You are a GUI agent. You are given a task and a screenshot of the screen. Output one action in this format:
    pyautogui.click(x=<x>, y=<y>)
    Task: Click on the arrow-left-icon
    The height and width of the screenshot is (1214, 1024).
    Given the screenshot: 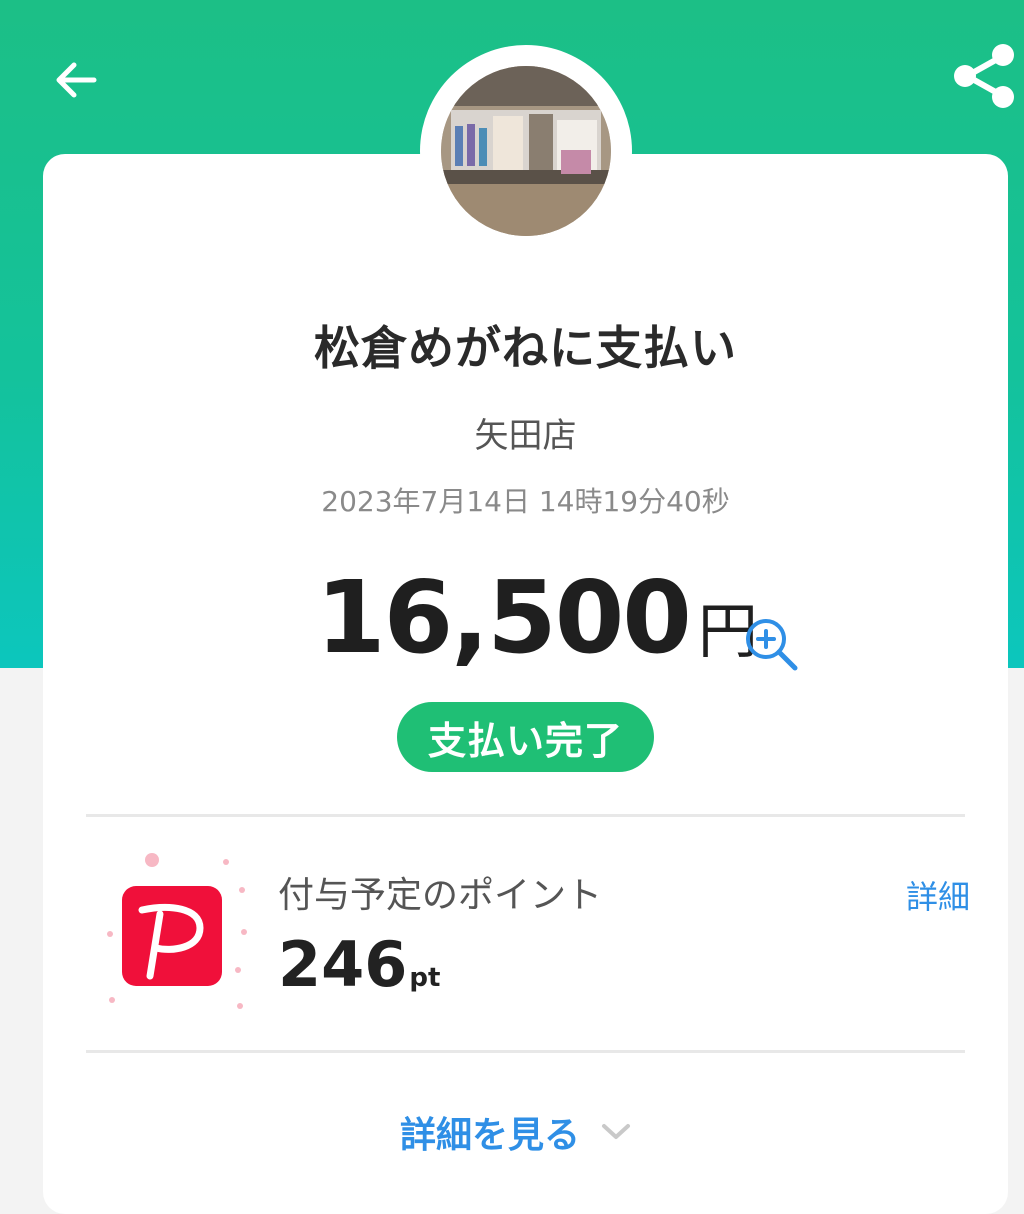 What is the action you would take?
    pyautogui.click(x=76, y=80)
    